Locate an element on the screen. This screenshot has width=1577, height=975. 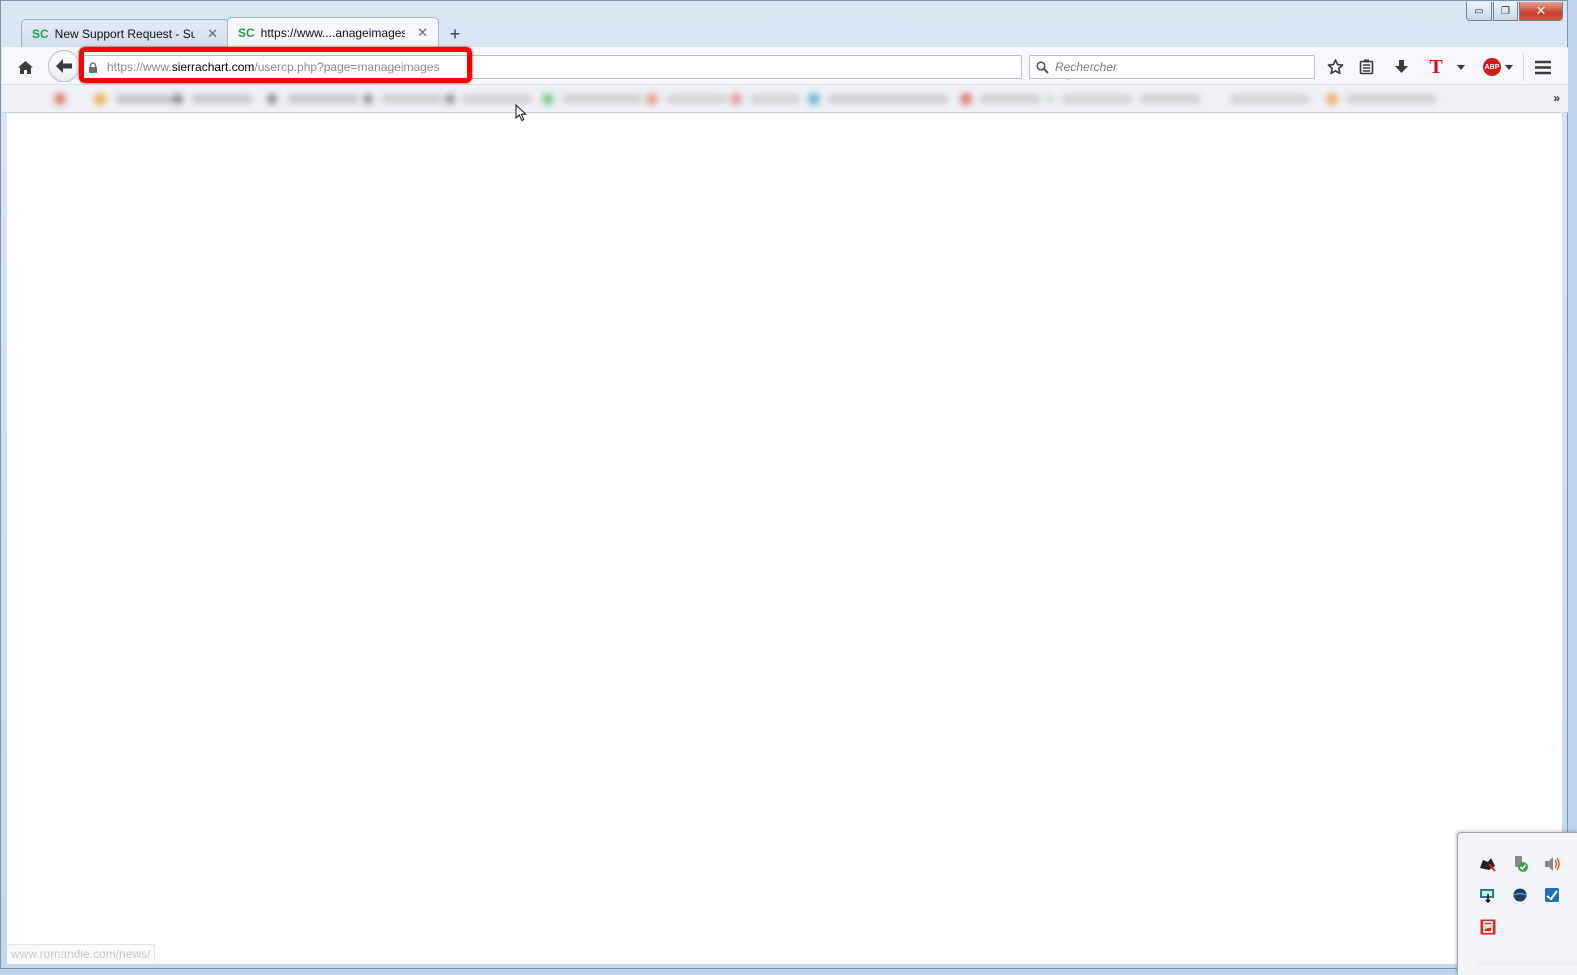
blurred-bookmarks is located at coordinates (745, 99).